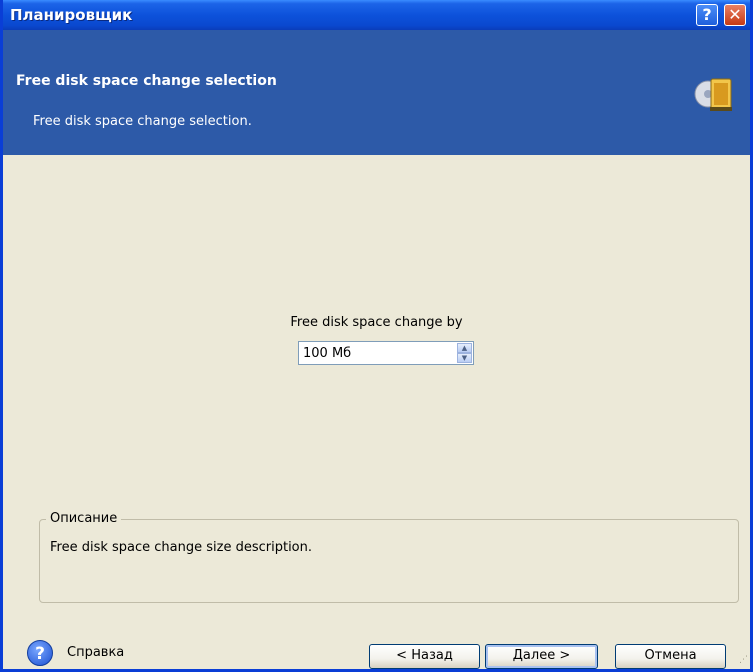  I want to click on wizard-disc-folder-icon, so click(713, 94).